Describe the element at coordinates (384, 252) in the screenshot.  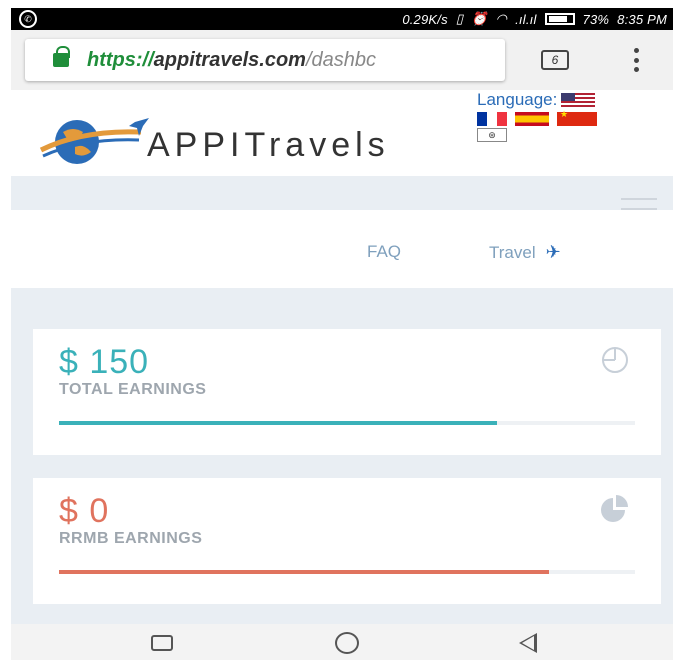
I see `nav-faq-link: FAQ` at that location.